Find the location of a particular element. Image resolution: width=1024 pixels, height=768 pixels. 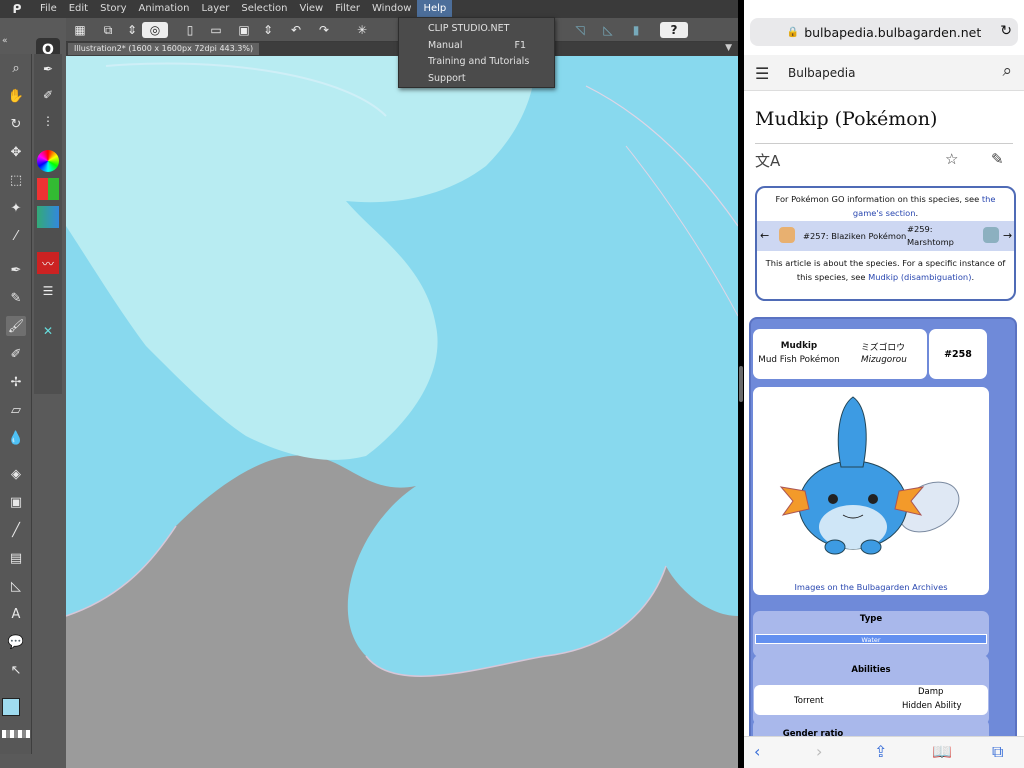

brush-icon: 🖌 is located at coordinates (16, 326).